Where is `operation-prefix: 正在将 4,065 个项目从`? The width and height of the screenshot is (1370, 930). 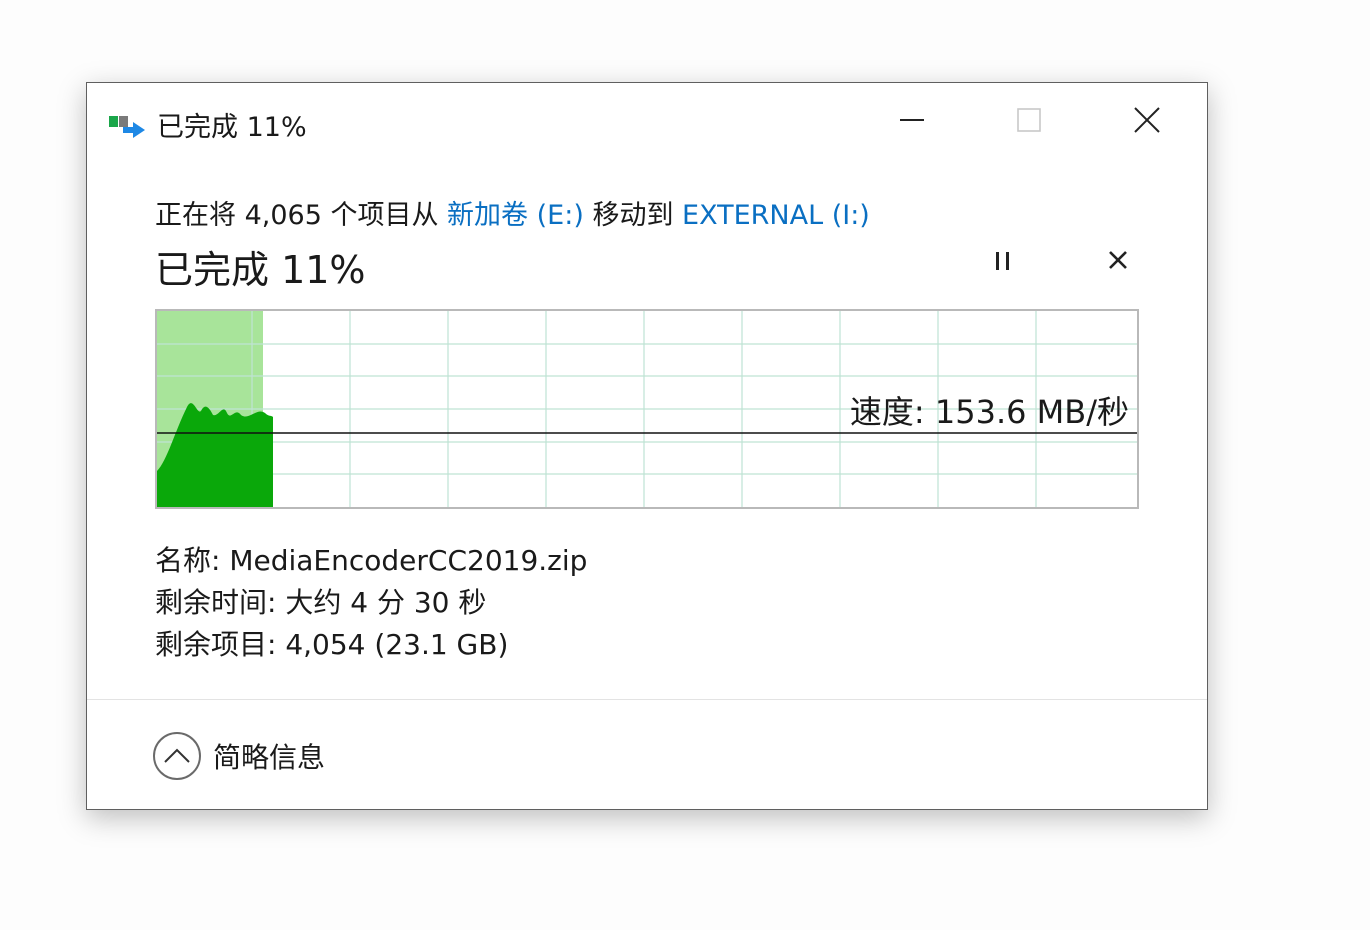
operation-prefix: 正在将 4,065 个项目从 is located at coordinates (301, 215).